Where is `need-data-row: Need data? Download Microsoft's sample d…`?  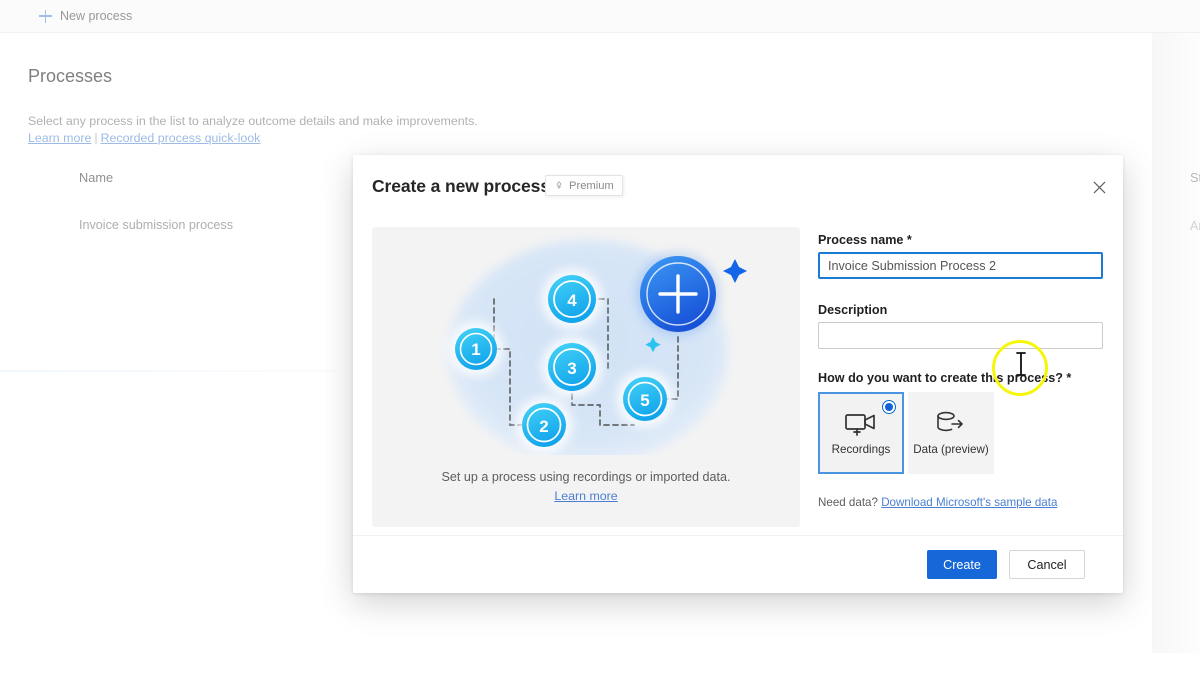 need-data-row: Need data? Download Microsoft's sample d… is located at coordinates (960, 502).